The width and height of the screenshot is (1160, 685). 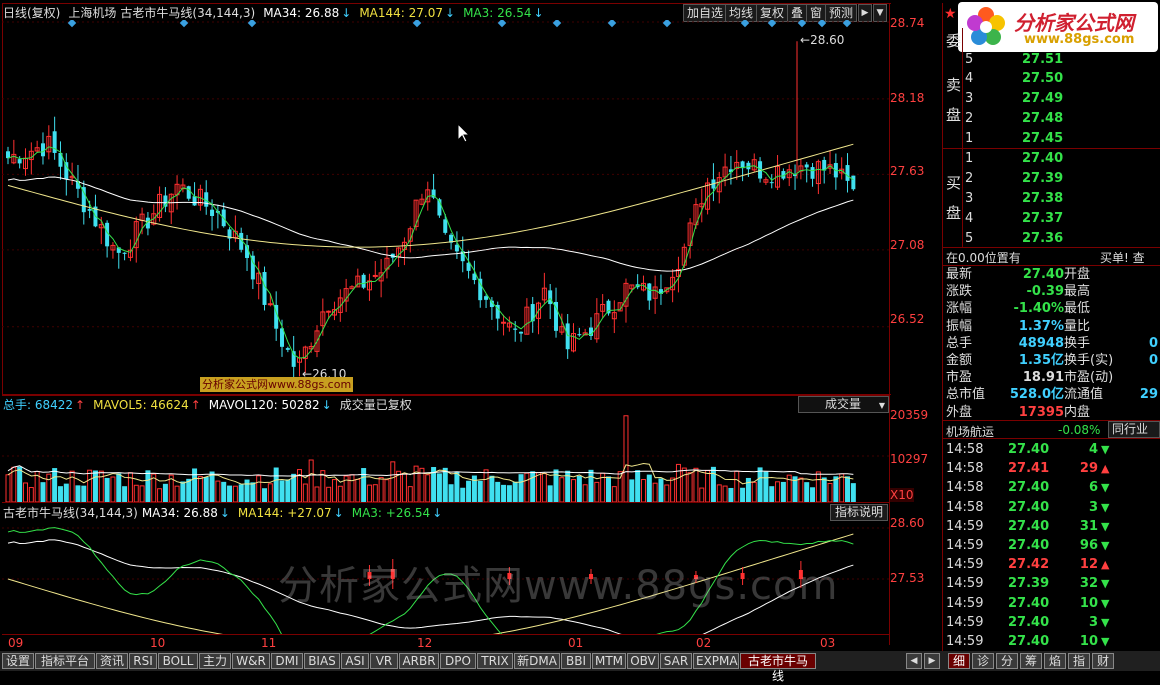 What do you see at coordinates (576, 661) in the screenshot?
I see `tab-15: BBI` at bounding box center [576, 661].